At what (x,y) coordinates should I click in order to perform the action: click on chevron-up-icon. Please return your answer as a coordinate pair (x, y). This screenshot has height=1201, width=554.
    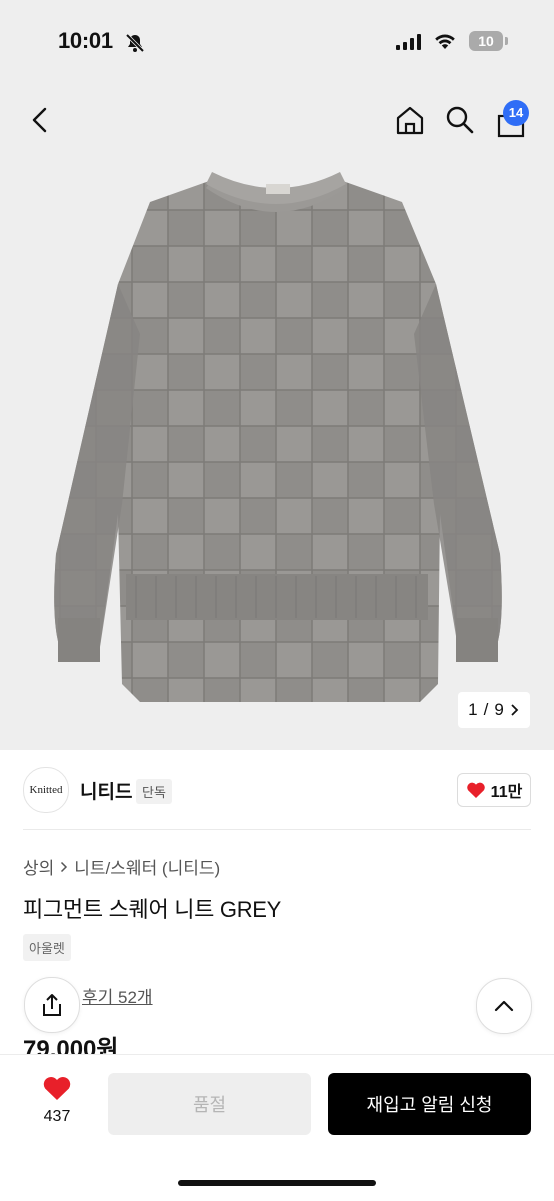
    Looking at the image, I should click on (504, 1006).